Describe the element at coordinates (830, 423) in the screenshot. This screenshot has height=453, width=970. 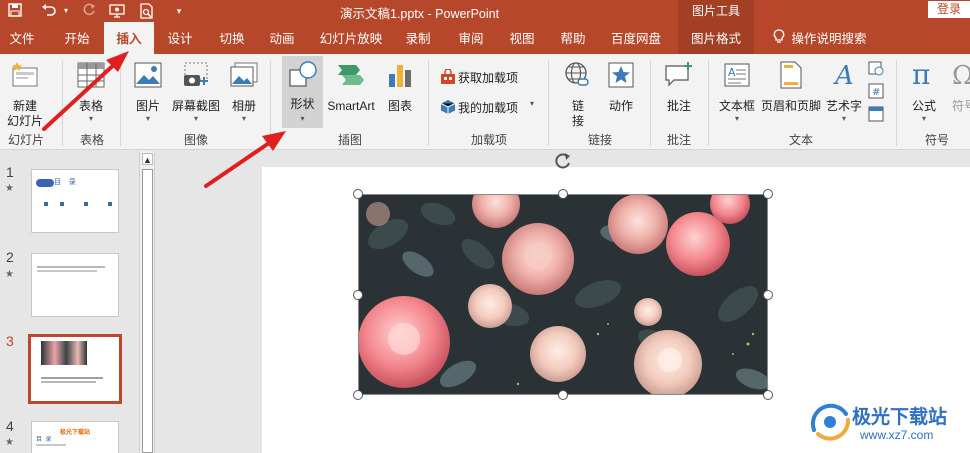
I see `watermark-logo-icon` at that location.